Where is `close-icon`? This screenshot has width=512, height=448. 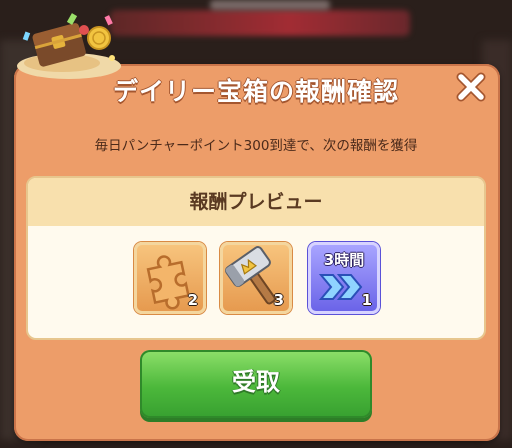 close-icon is located at coordinates (471, 87).